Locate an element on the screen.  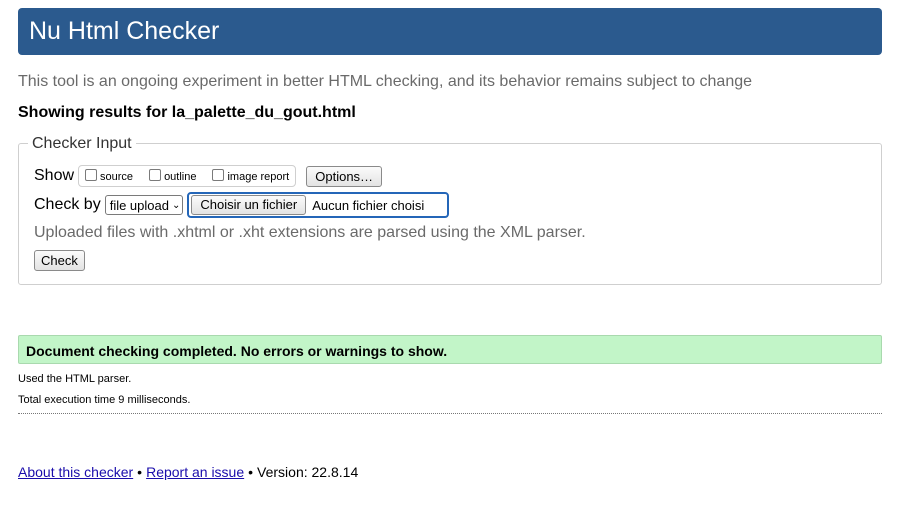
header-banner: Nu Html Checker is located at coordinates (450, 31).